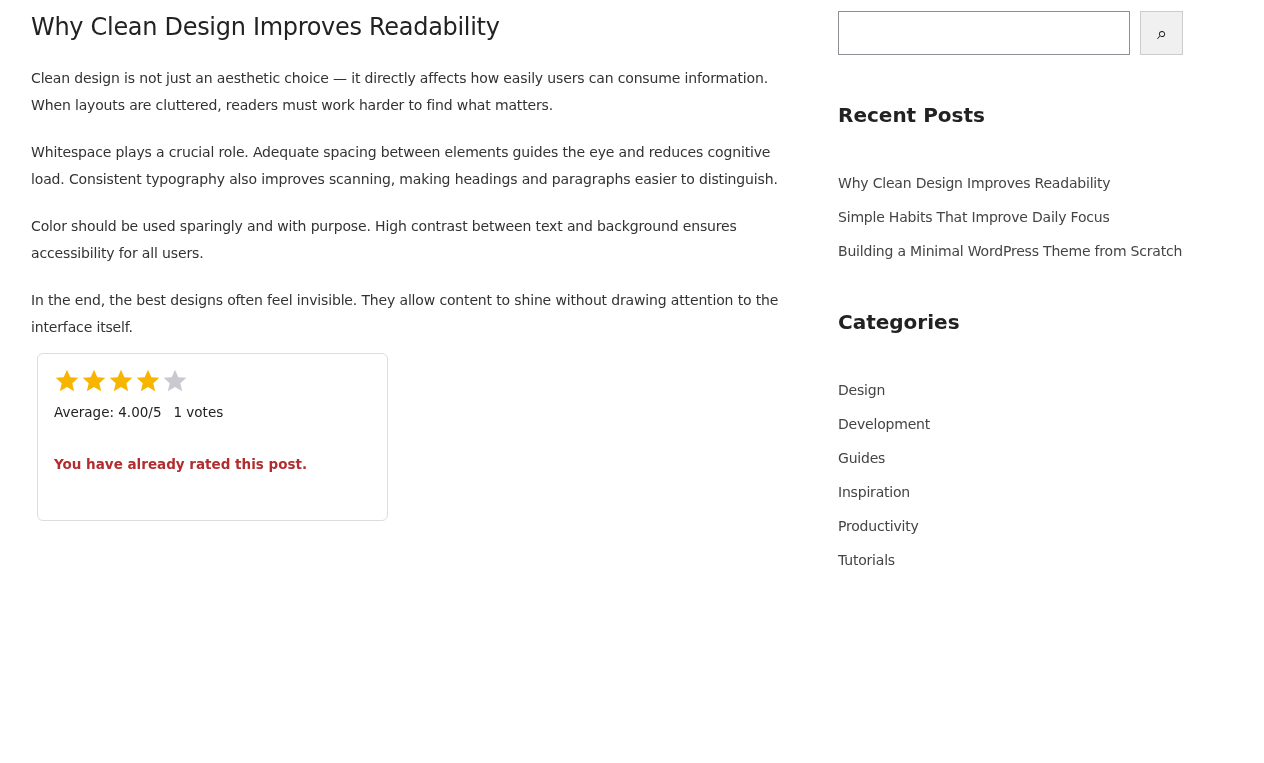 The width and height of the screenshot is (1264, 763). Describe the element at coordinates (405, 166) in the screenshot. I see `paragraph: Whitespace plays a crucial role. Adequate spacing between elements guides the eye and reduces cognitive load. Consistent typography also improves scanning, making headings and paragraphs easier to distinguish.` at that location.